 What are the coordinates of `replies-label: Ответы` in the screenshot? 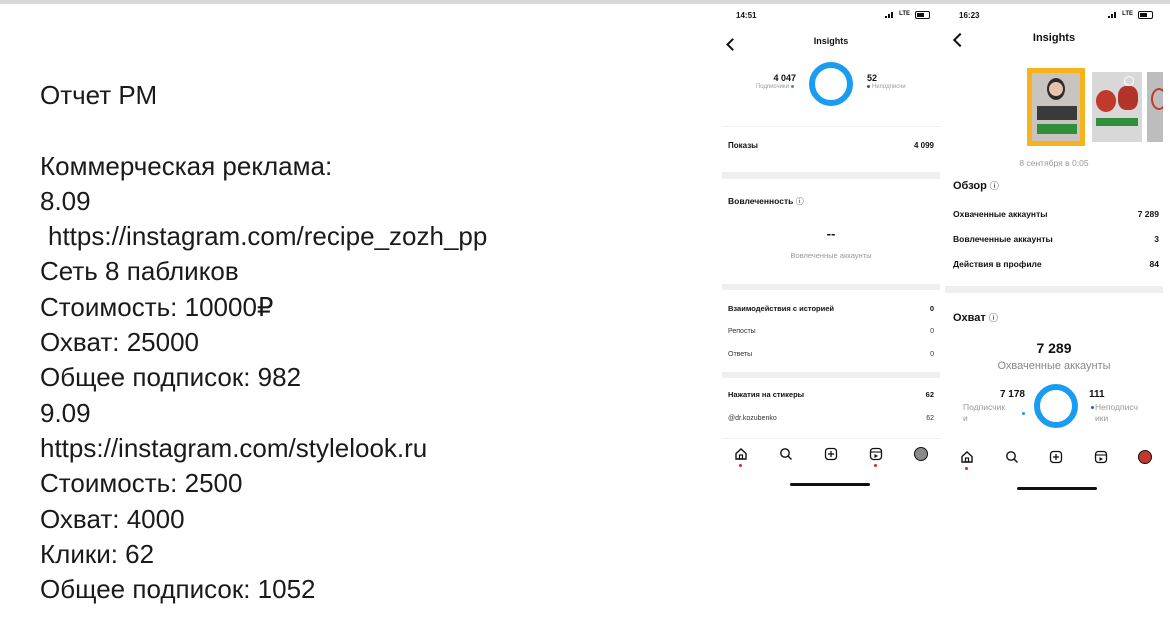 It's located at (740, 354).